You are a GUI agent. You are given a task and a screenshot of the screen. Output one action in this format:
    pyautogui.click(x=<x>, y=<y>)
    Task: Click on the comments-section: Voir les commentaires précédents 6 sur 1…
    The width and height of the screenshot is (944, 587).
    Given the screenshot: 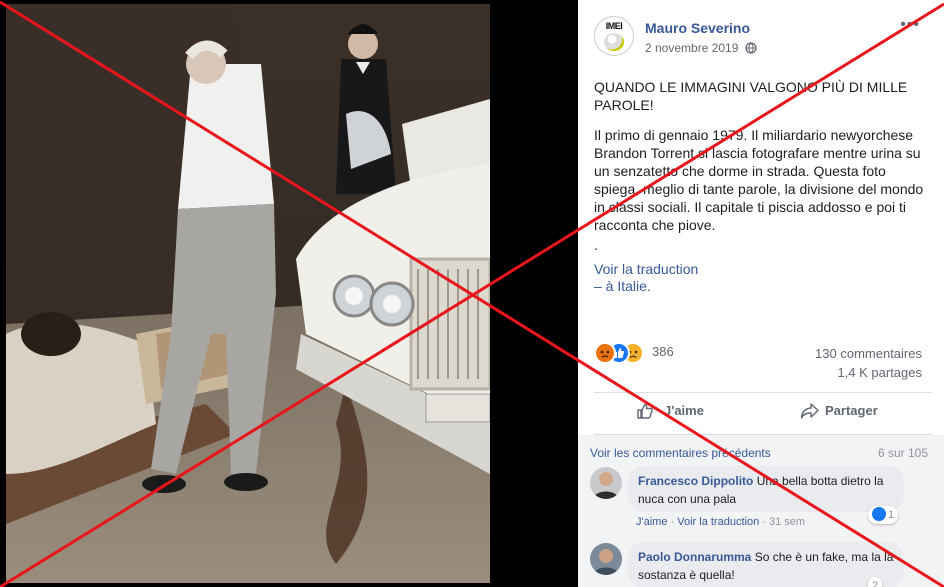 What is the action you would take?
    pyautogui.click(x=761, y=511)
    